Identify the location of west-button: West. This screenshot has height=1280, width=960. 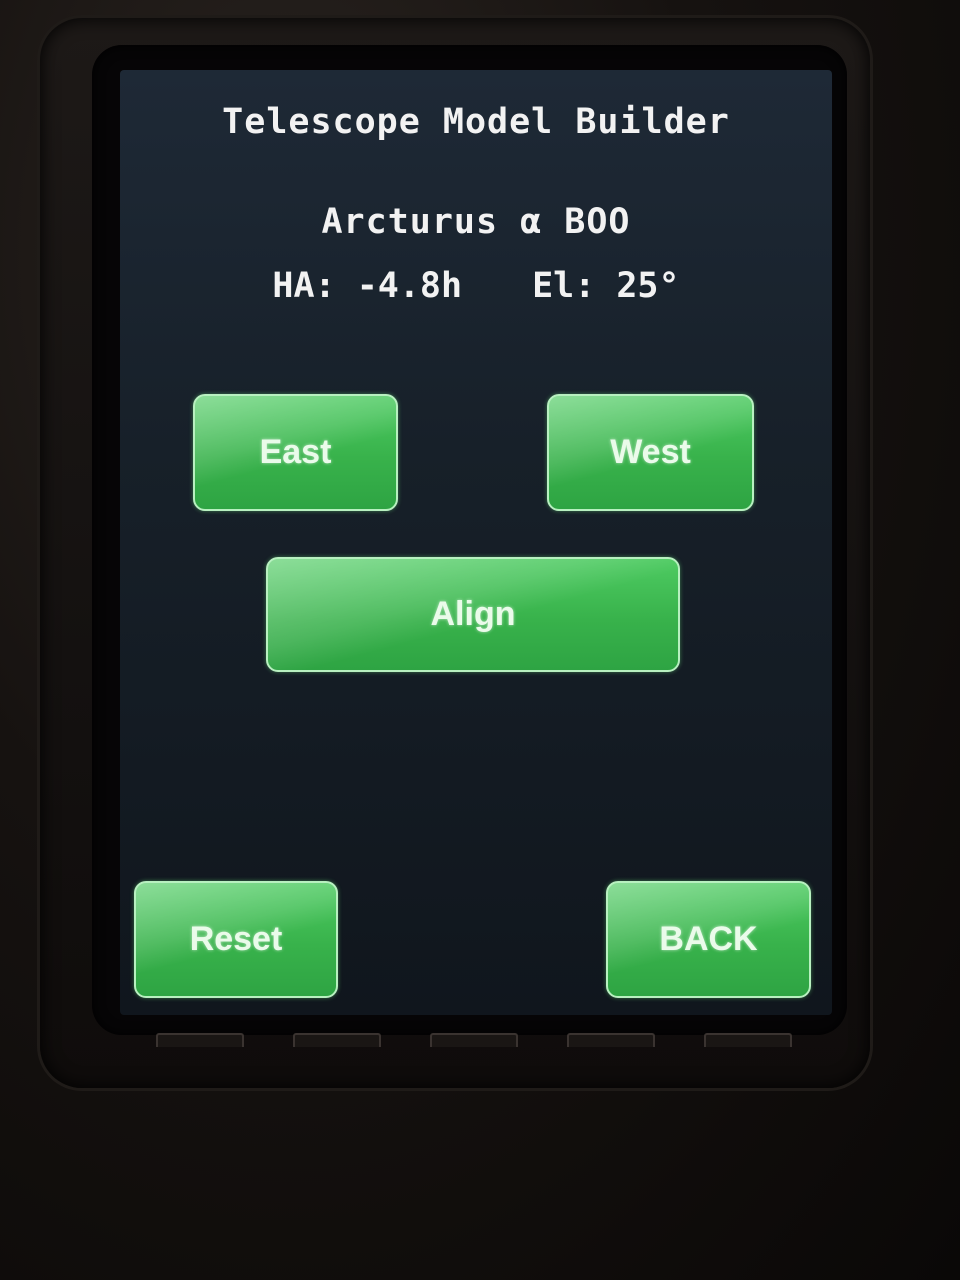
(650, 452).